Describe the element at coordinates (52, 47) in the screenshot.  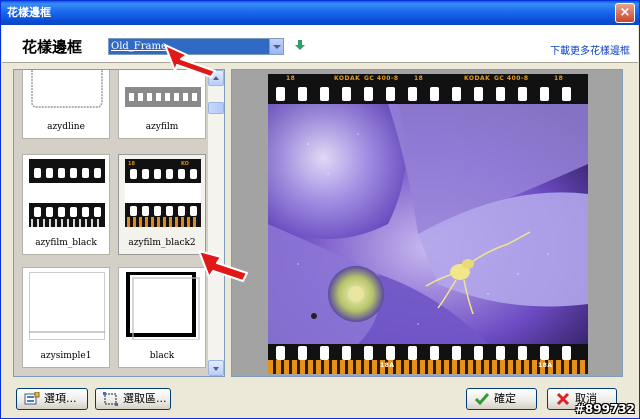
I see `page-title: 花樣邊框` at that location.